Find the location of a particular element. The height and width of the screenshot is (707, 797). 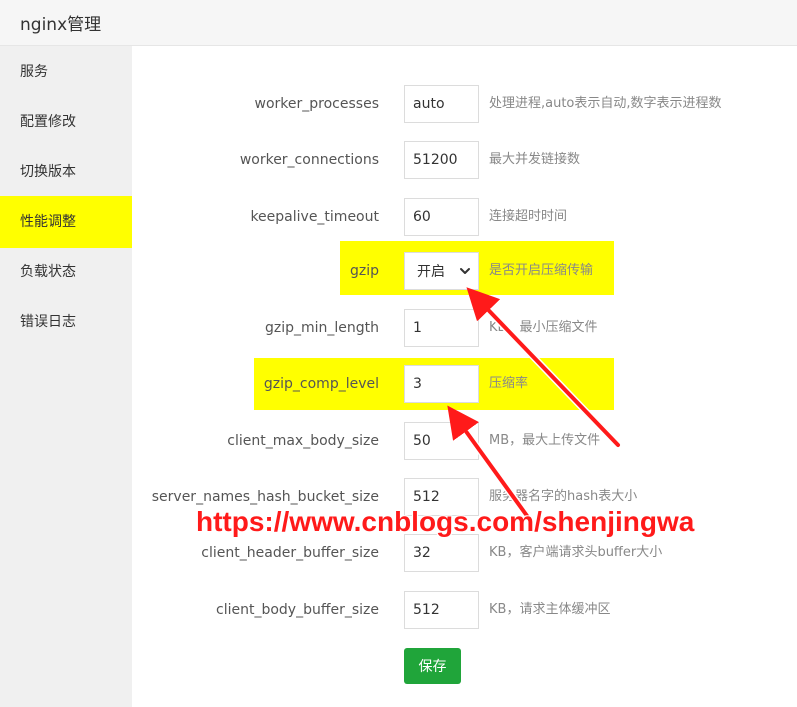

sidebar-item-performance-tuning: 性能调整 is located at coordinates (66, 222).